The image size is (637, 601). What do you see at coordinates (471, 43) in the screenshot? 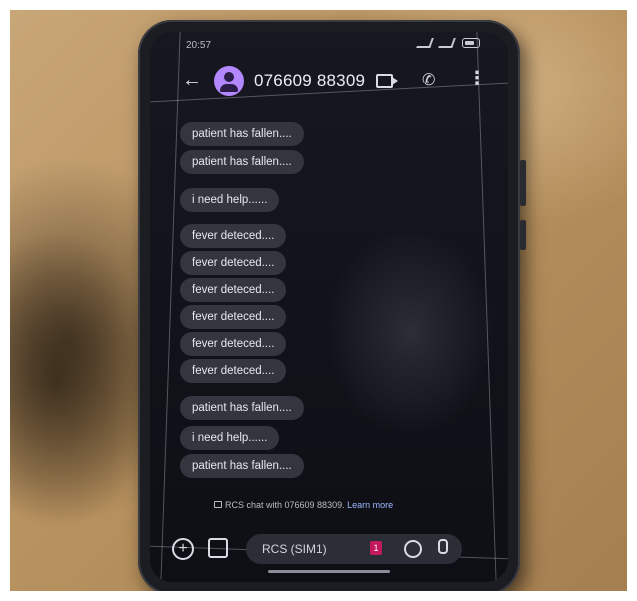
I see `battery-icon` at bounding box center [471, 43].